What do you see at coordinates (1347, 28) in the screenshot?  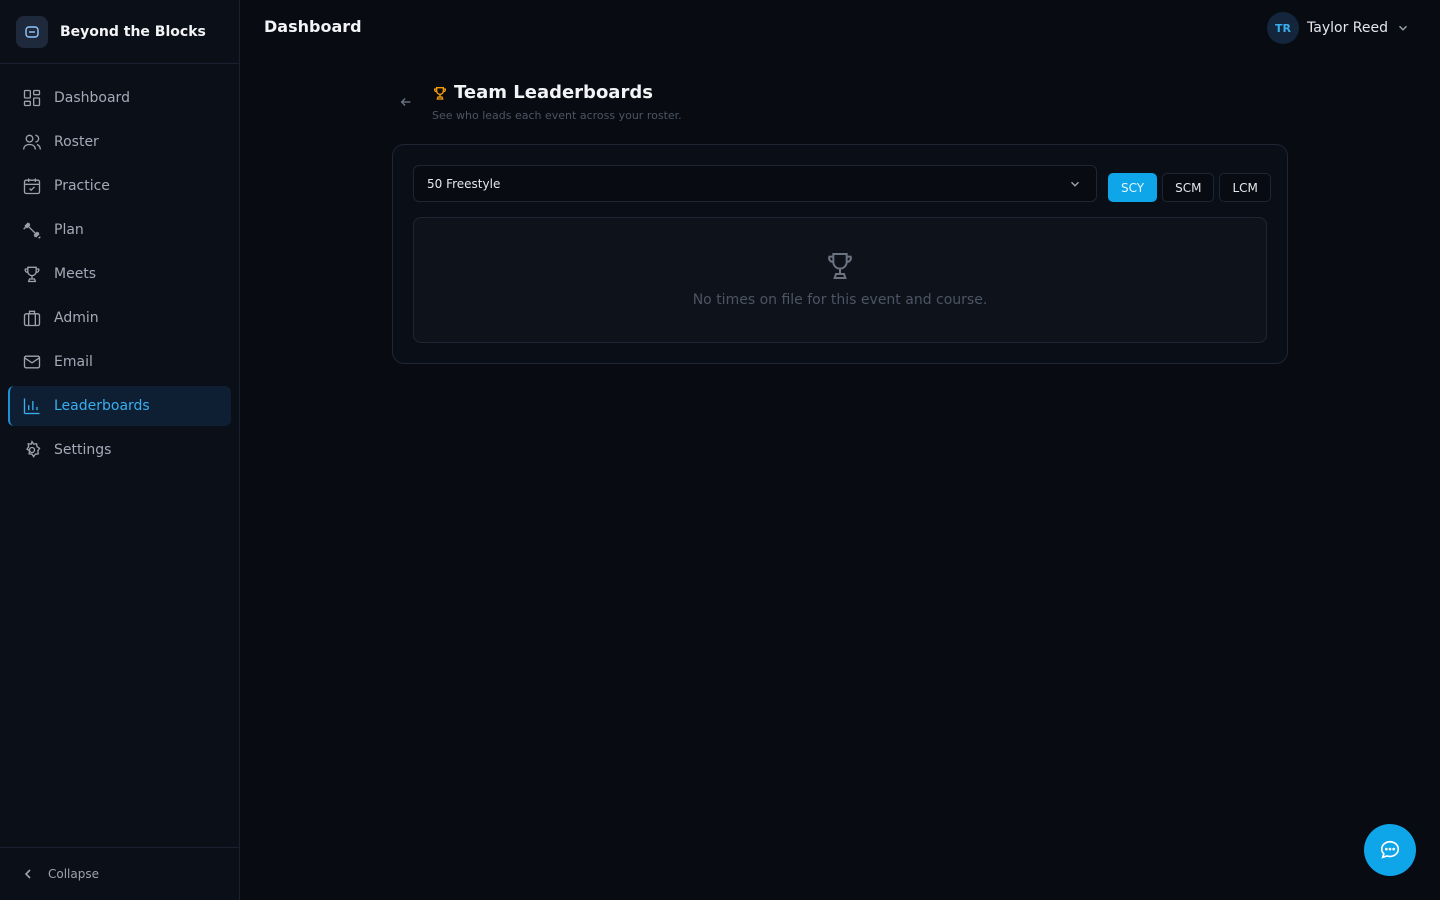 I see `user-name: Taylor Reed` at bounding box center [1347, 28].